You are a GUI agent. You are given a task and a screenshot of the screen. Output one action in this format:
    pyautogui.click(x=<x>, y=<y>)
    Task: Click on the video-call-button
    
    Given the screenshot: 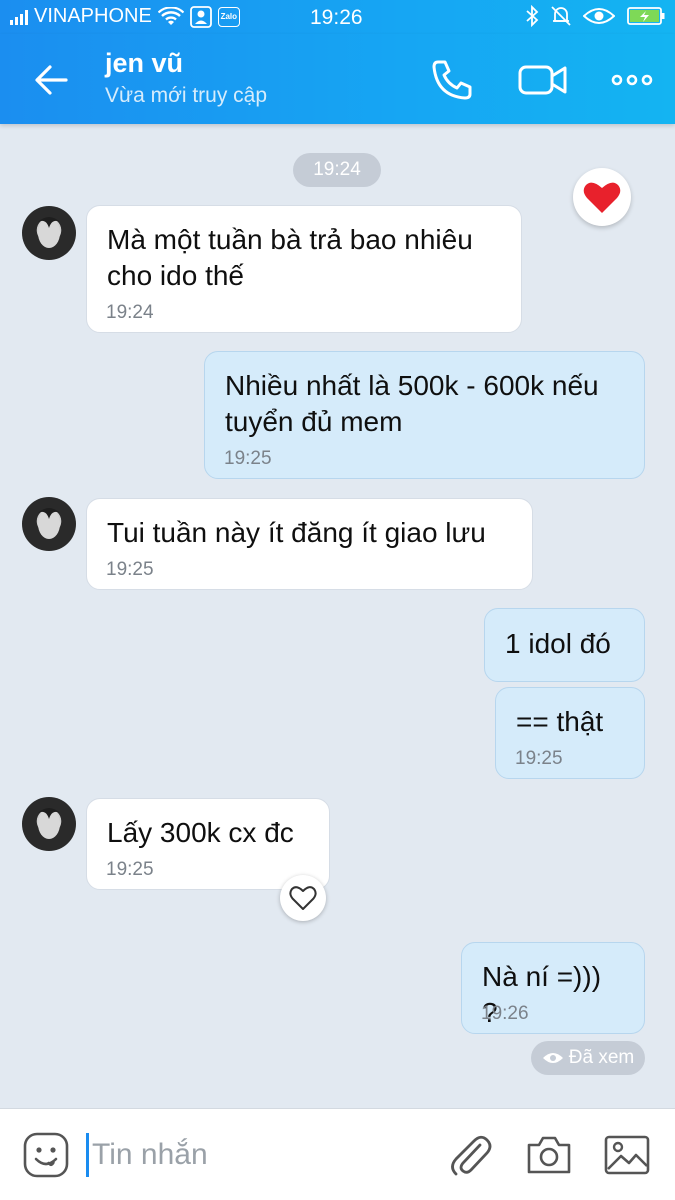 What is the action you would take?
    pyautogui.click(x=543, y=80)
    